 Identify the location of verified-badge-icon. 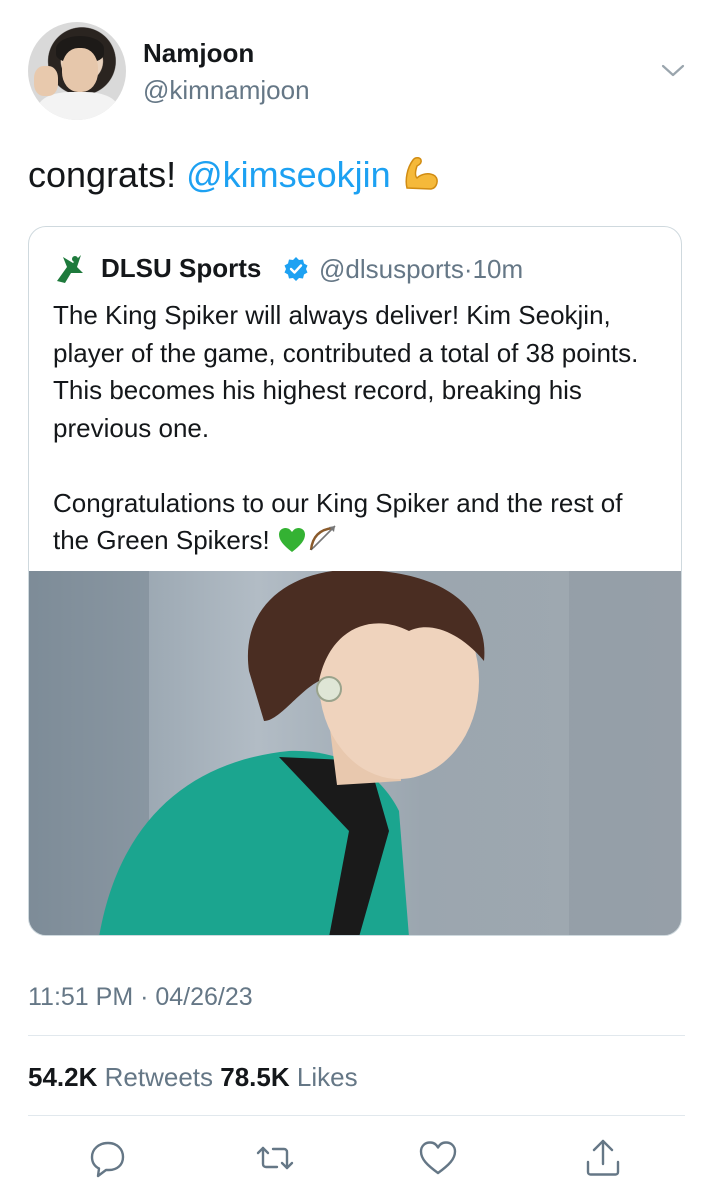
(296, 269).